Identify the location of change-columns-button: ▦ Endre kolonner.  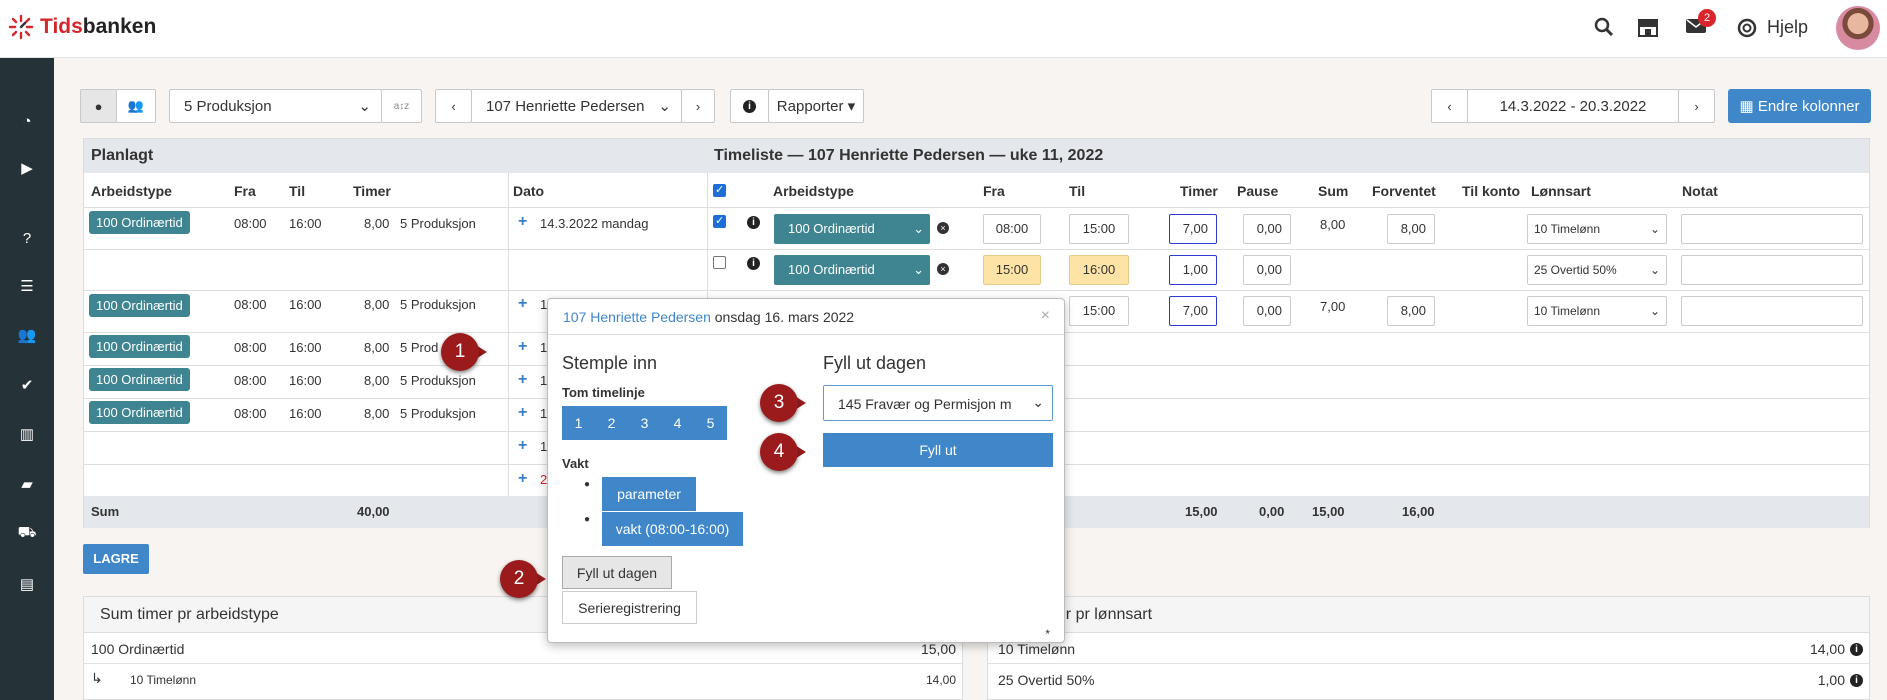
(1799, 106).